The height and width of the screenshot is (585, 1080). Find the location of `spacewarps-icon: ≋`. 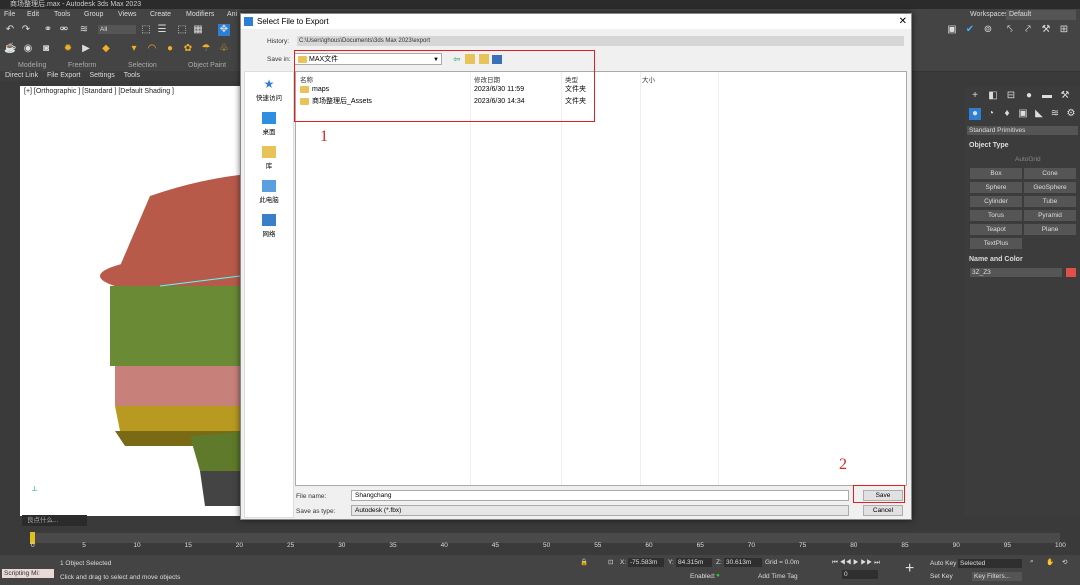

spacewarps-icon: ≋ is located at coordinates (1055, 114).